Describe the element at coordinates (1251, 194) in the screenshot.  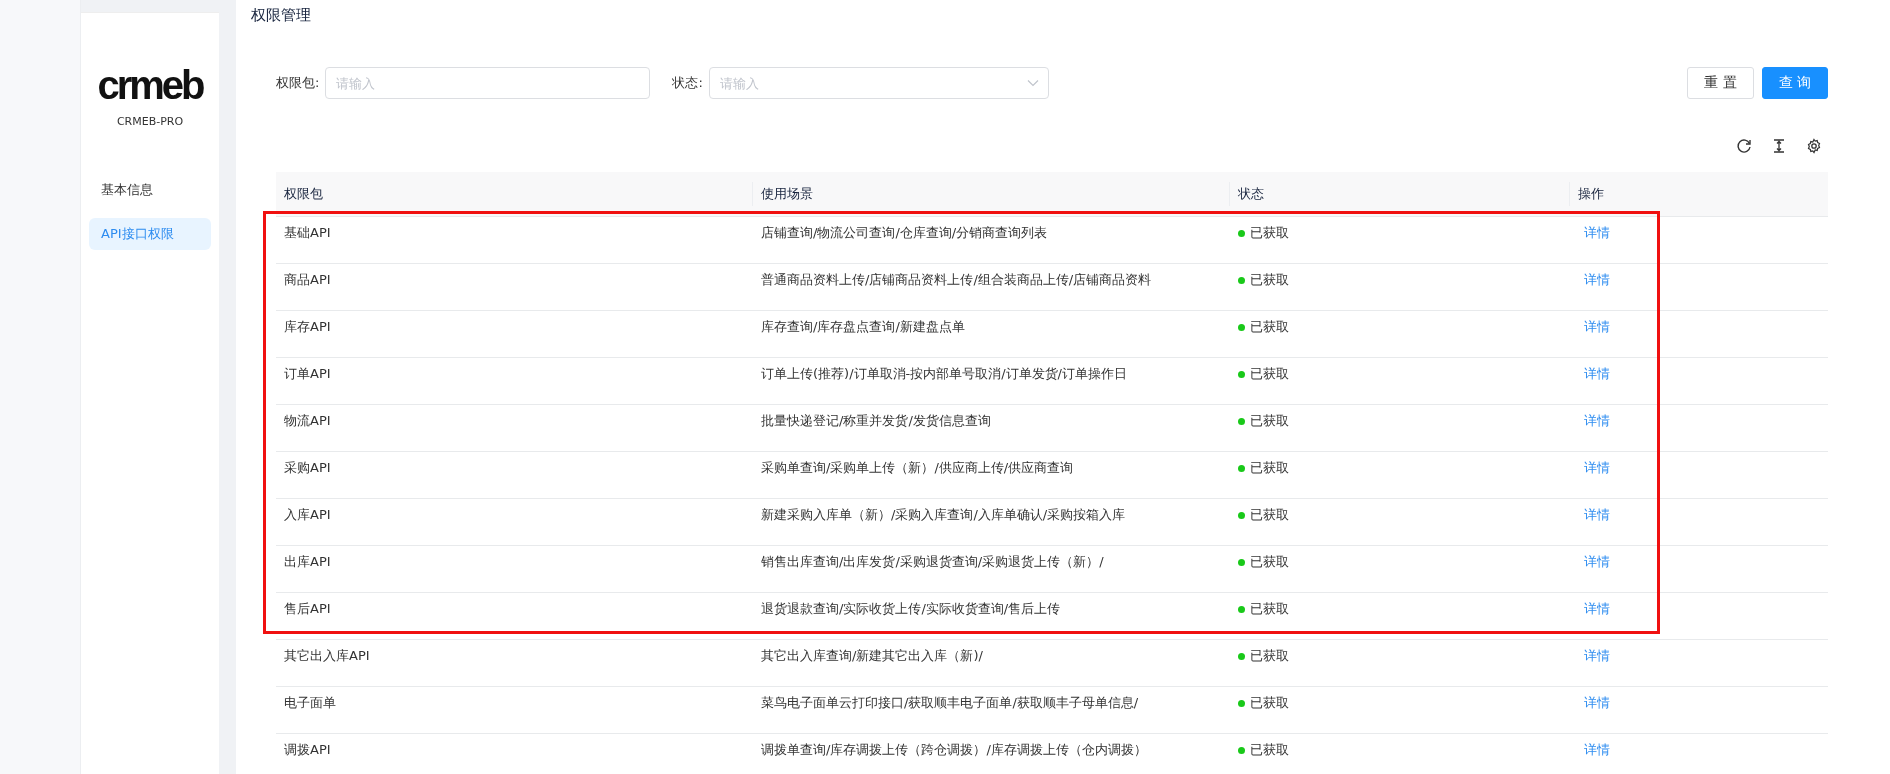
I see `column-header: 状态` at that location.